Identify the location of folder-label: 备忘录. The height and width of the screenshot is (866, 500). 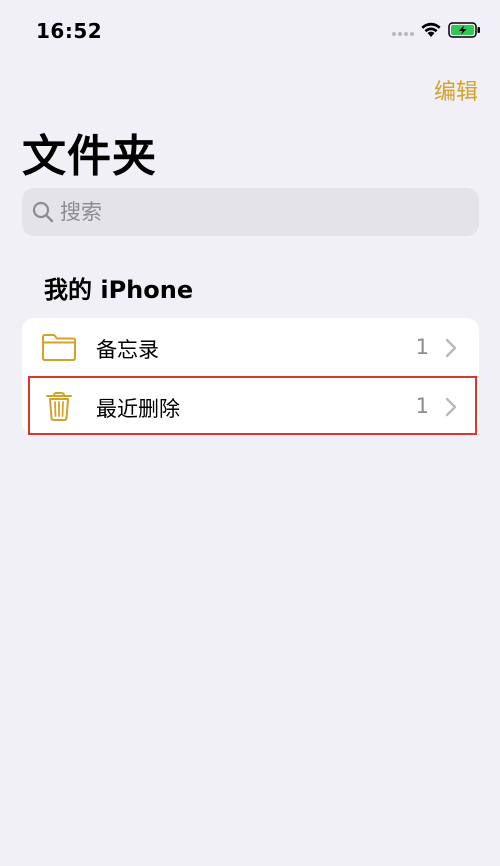
(127, 350).